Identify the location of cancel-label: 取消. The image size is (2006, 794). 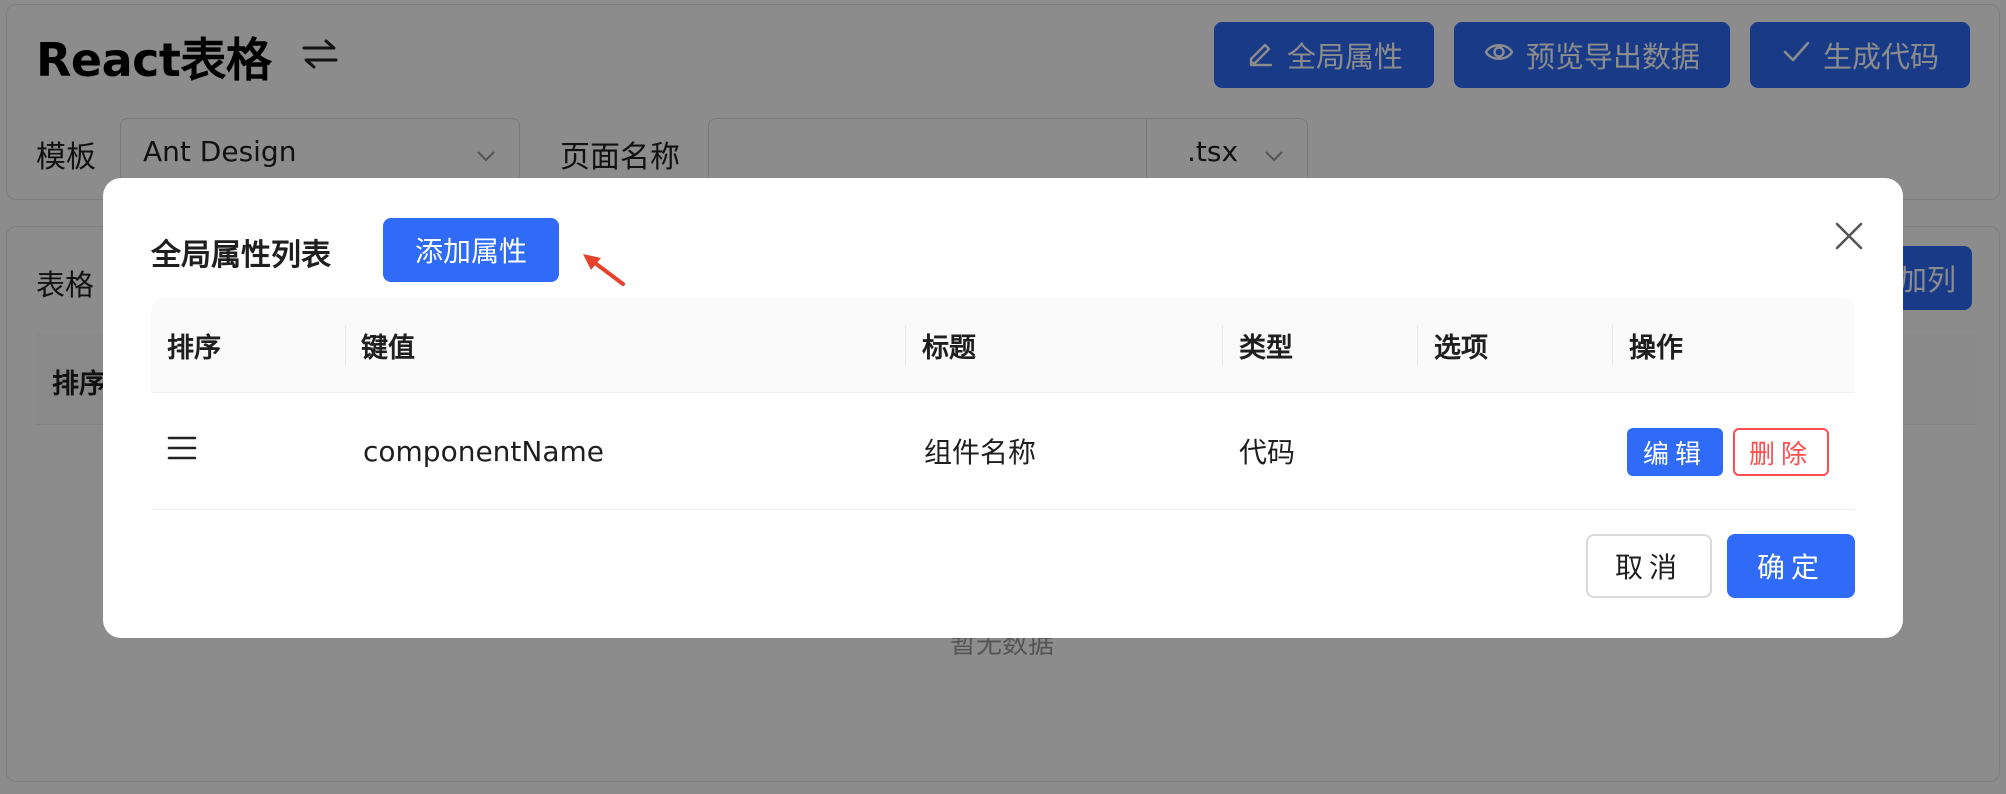
(1648, 567).